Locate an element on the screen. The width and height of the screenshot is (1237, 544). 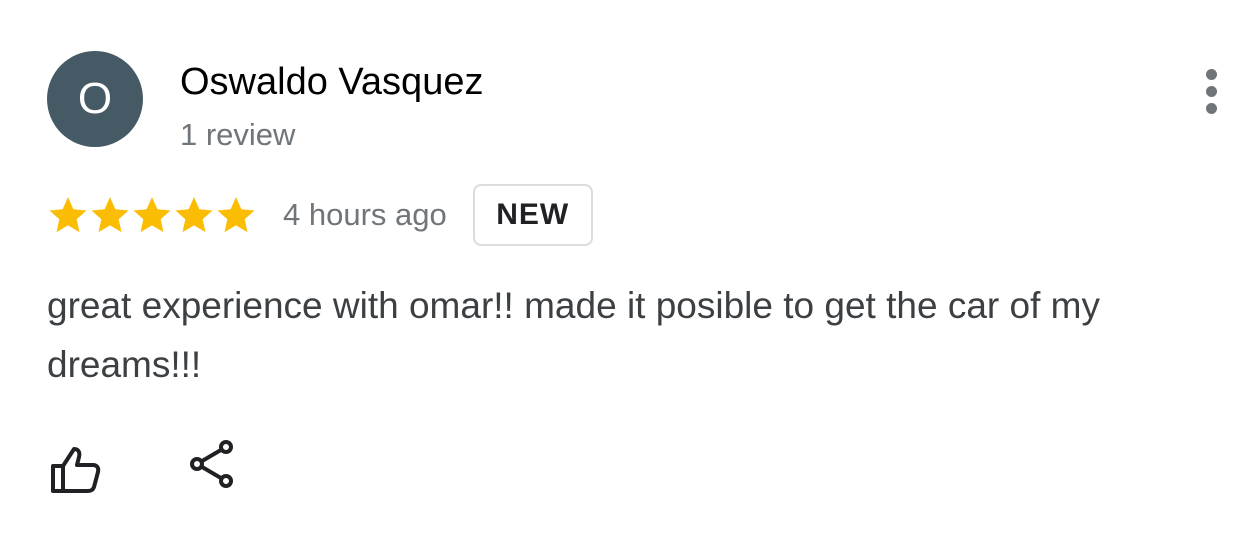
like-button is located at coordinates (75, 469).